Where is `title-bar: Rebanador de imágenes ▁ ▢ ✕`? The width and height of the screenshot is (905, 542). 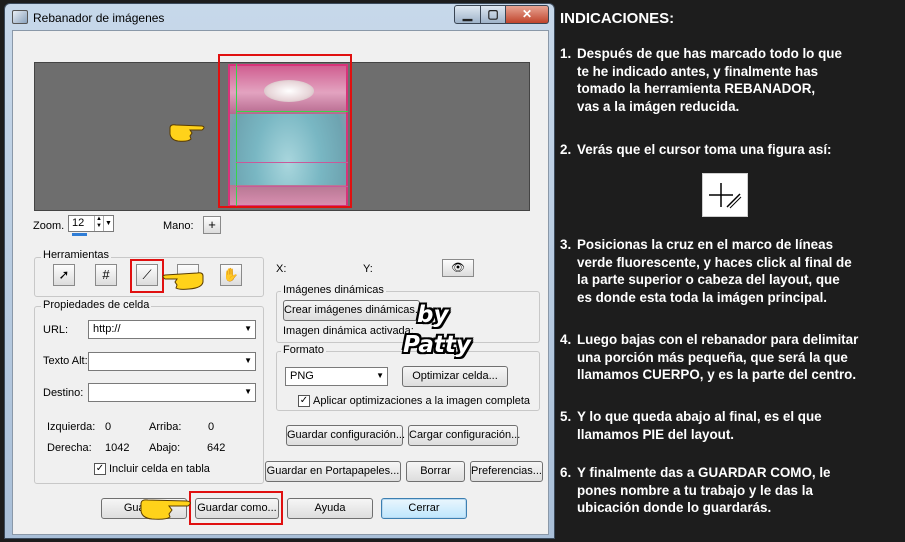 title-bar: Rebanador de imágenes ▁ ▢ ✕ is located at coordinates (279, 17).